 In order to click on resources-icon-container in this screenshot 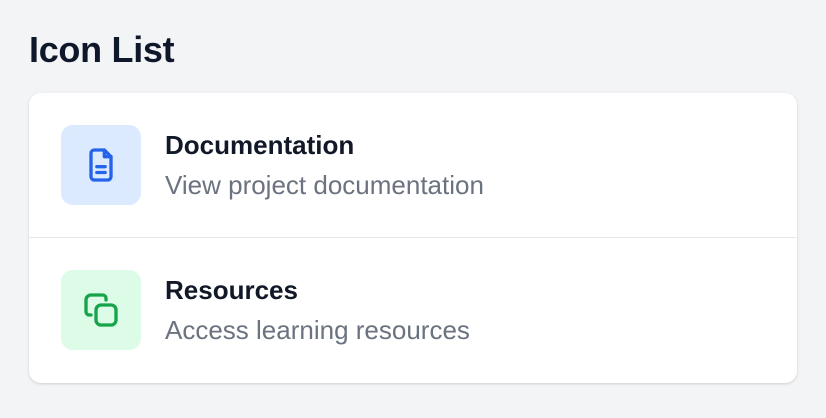, I will do `click(101, 310)`.